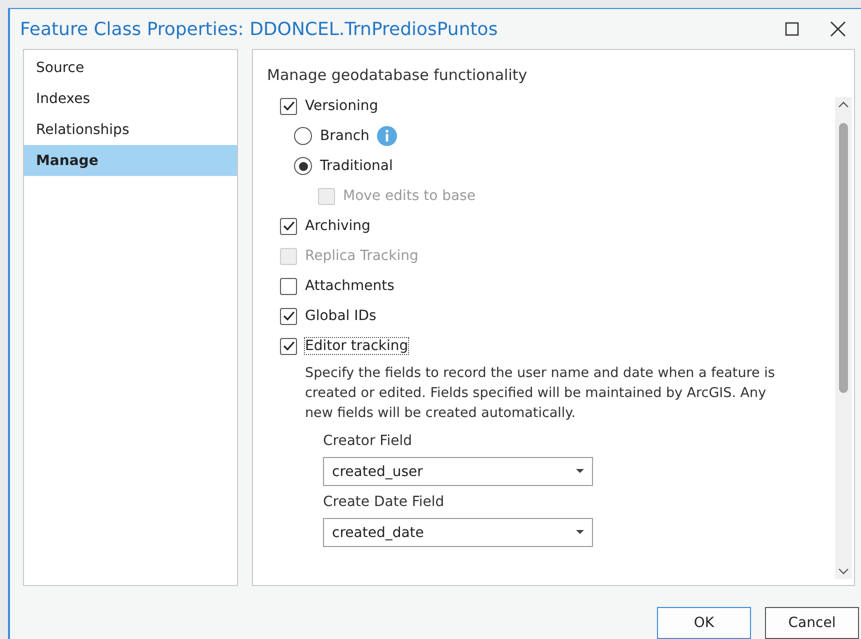  Describe the element at coordinates (368, 441) in the screenshot. I see `field-label: Creator Field` at that location.